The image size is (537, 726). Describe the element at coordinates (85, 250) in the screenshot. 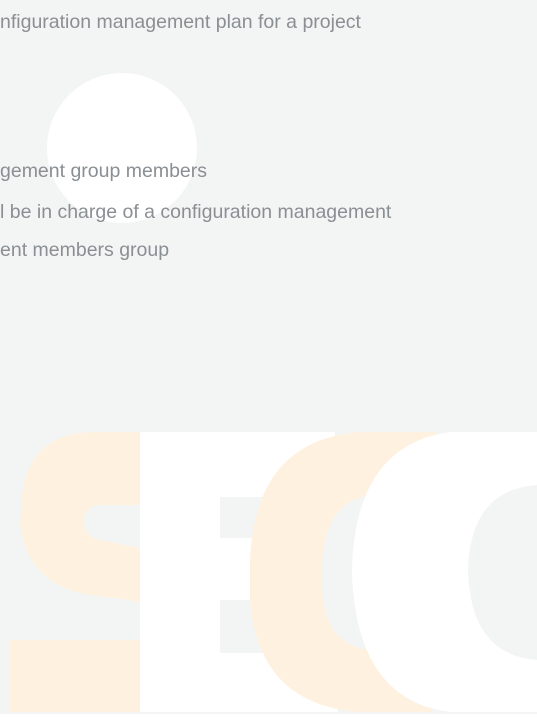

I see `body-text-line: ent members group` at that location.